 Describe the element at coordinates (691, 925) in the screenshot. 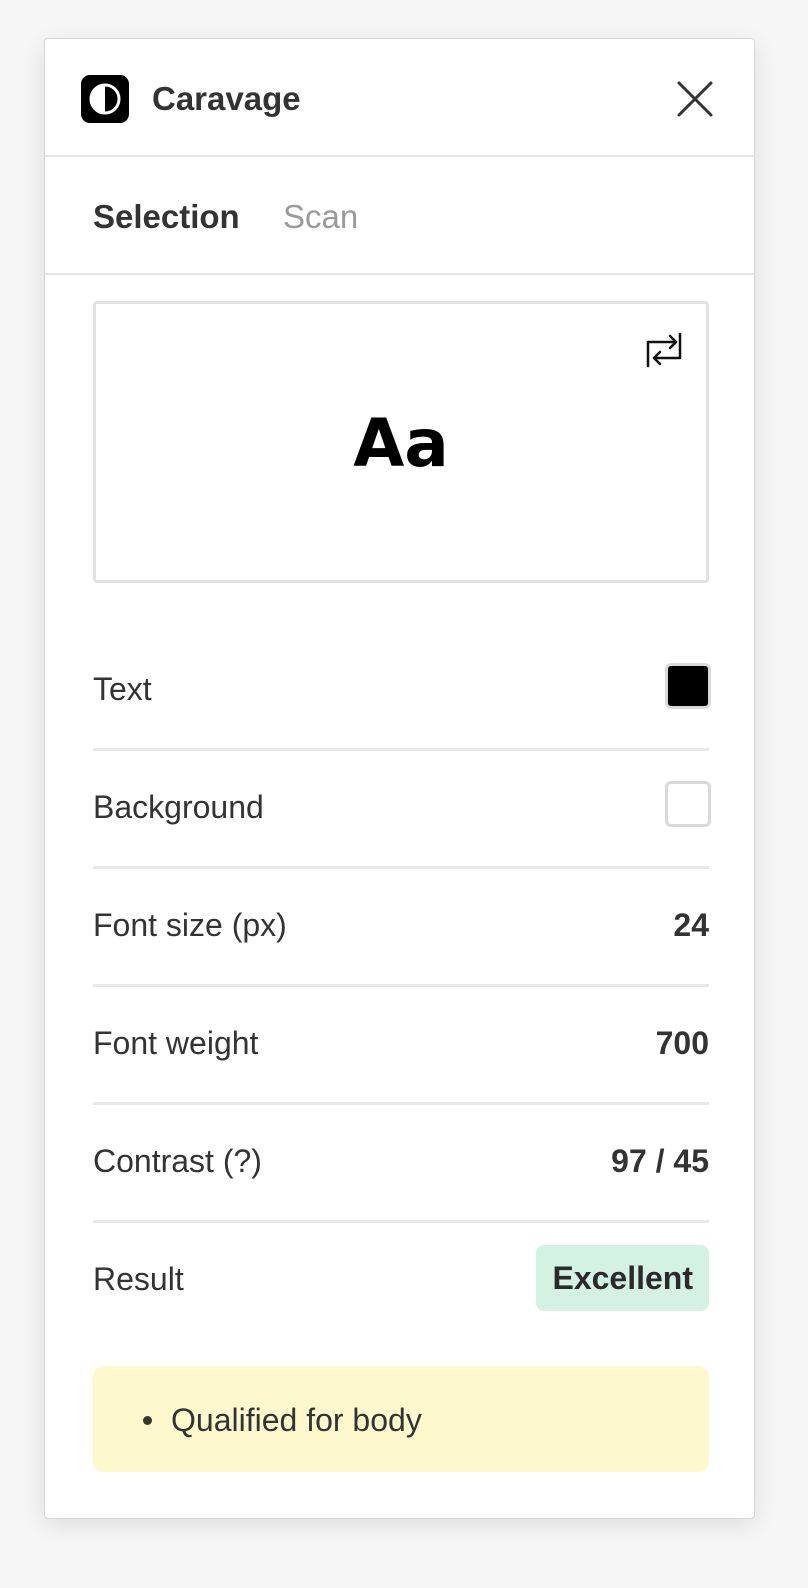

I see `font-size-value: 24` at that location.